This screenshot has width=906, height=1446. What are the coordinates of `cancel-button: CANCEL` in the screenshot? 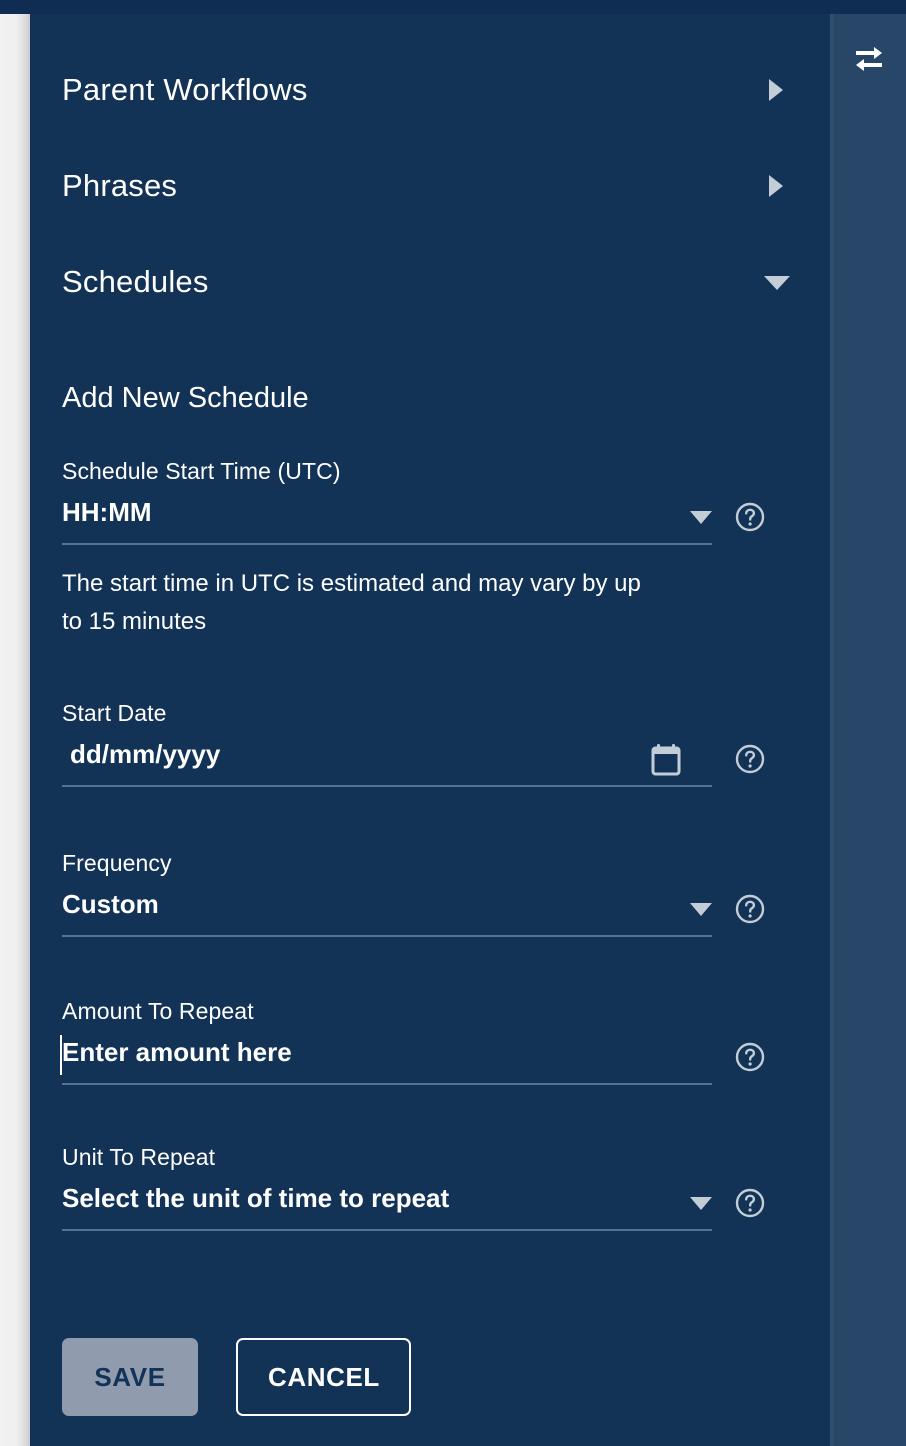 It's located at (324, 1377).